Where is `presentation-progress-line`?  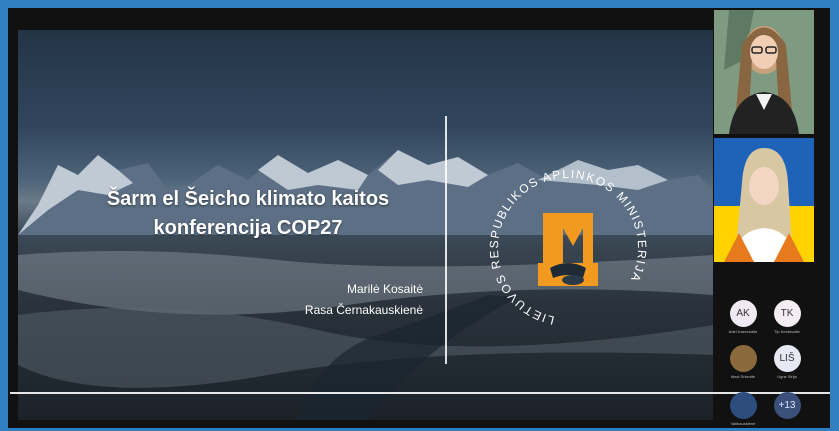
presentation-progress-line is located at coordinates (420, 393).